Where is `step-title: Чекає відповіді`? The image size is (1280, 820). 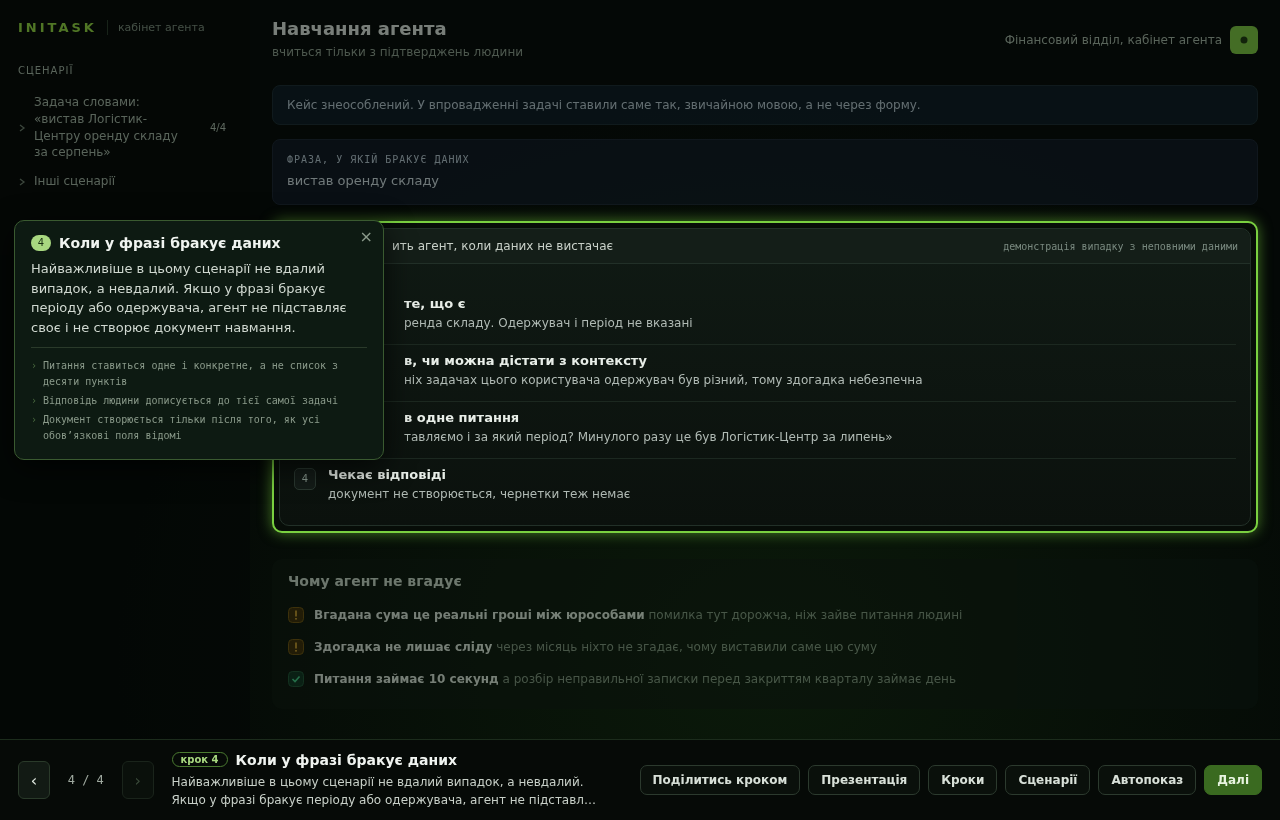
step-title: Чекає відповіді is located at coordinates (387, 474).